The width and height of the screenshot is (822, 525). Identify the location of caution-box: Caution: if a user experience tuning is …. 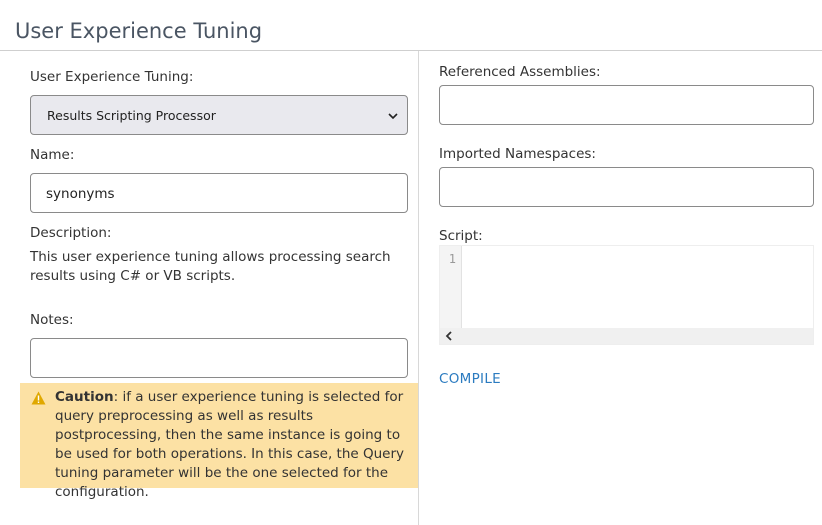
(219, 441).